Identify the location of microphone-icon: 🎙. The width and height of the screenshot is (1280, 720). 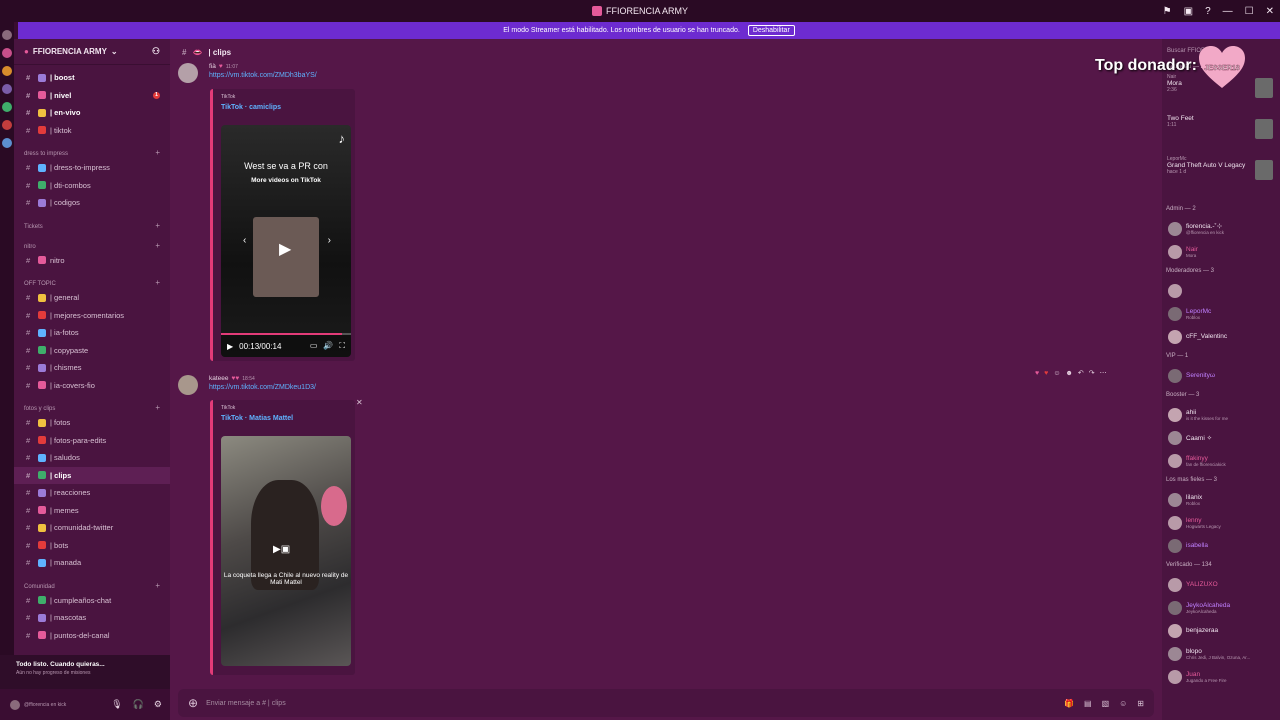
(116, 704).